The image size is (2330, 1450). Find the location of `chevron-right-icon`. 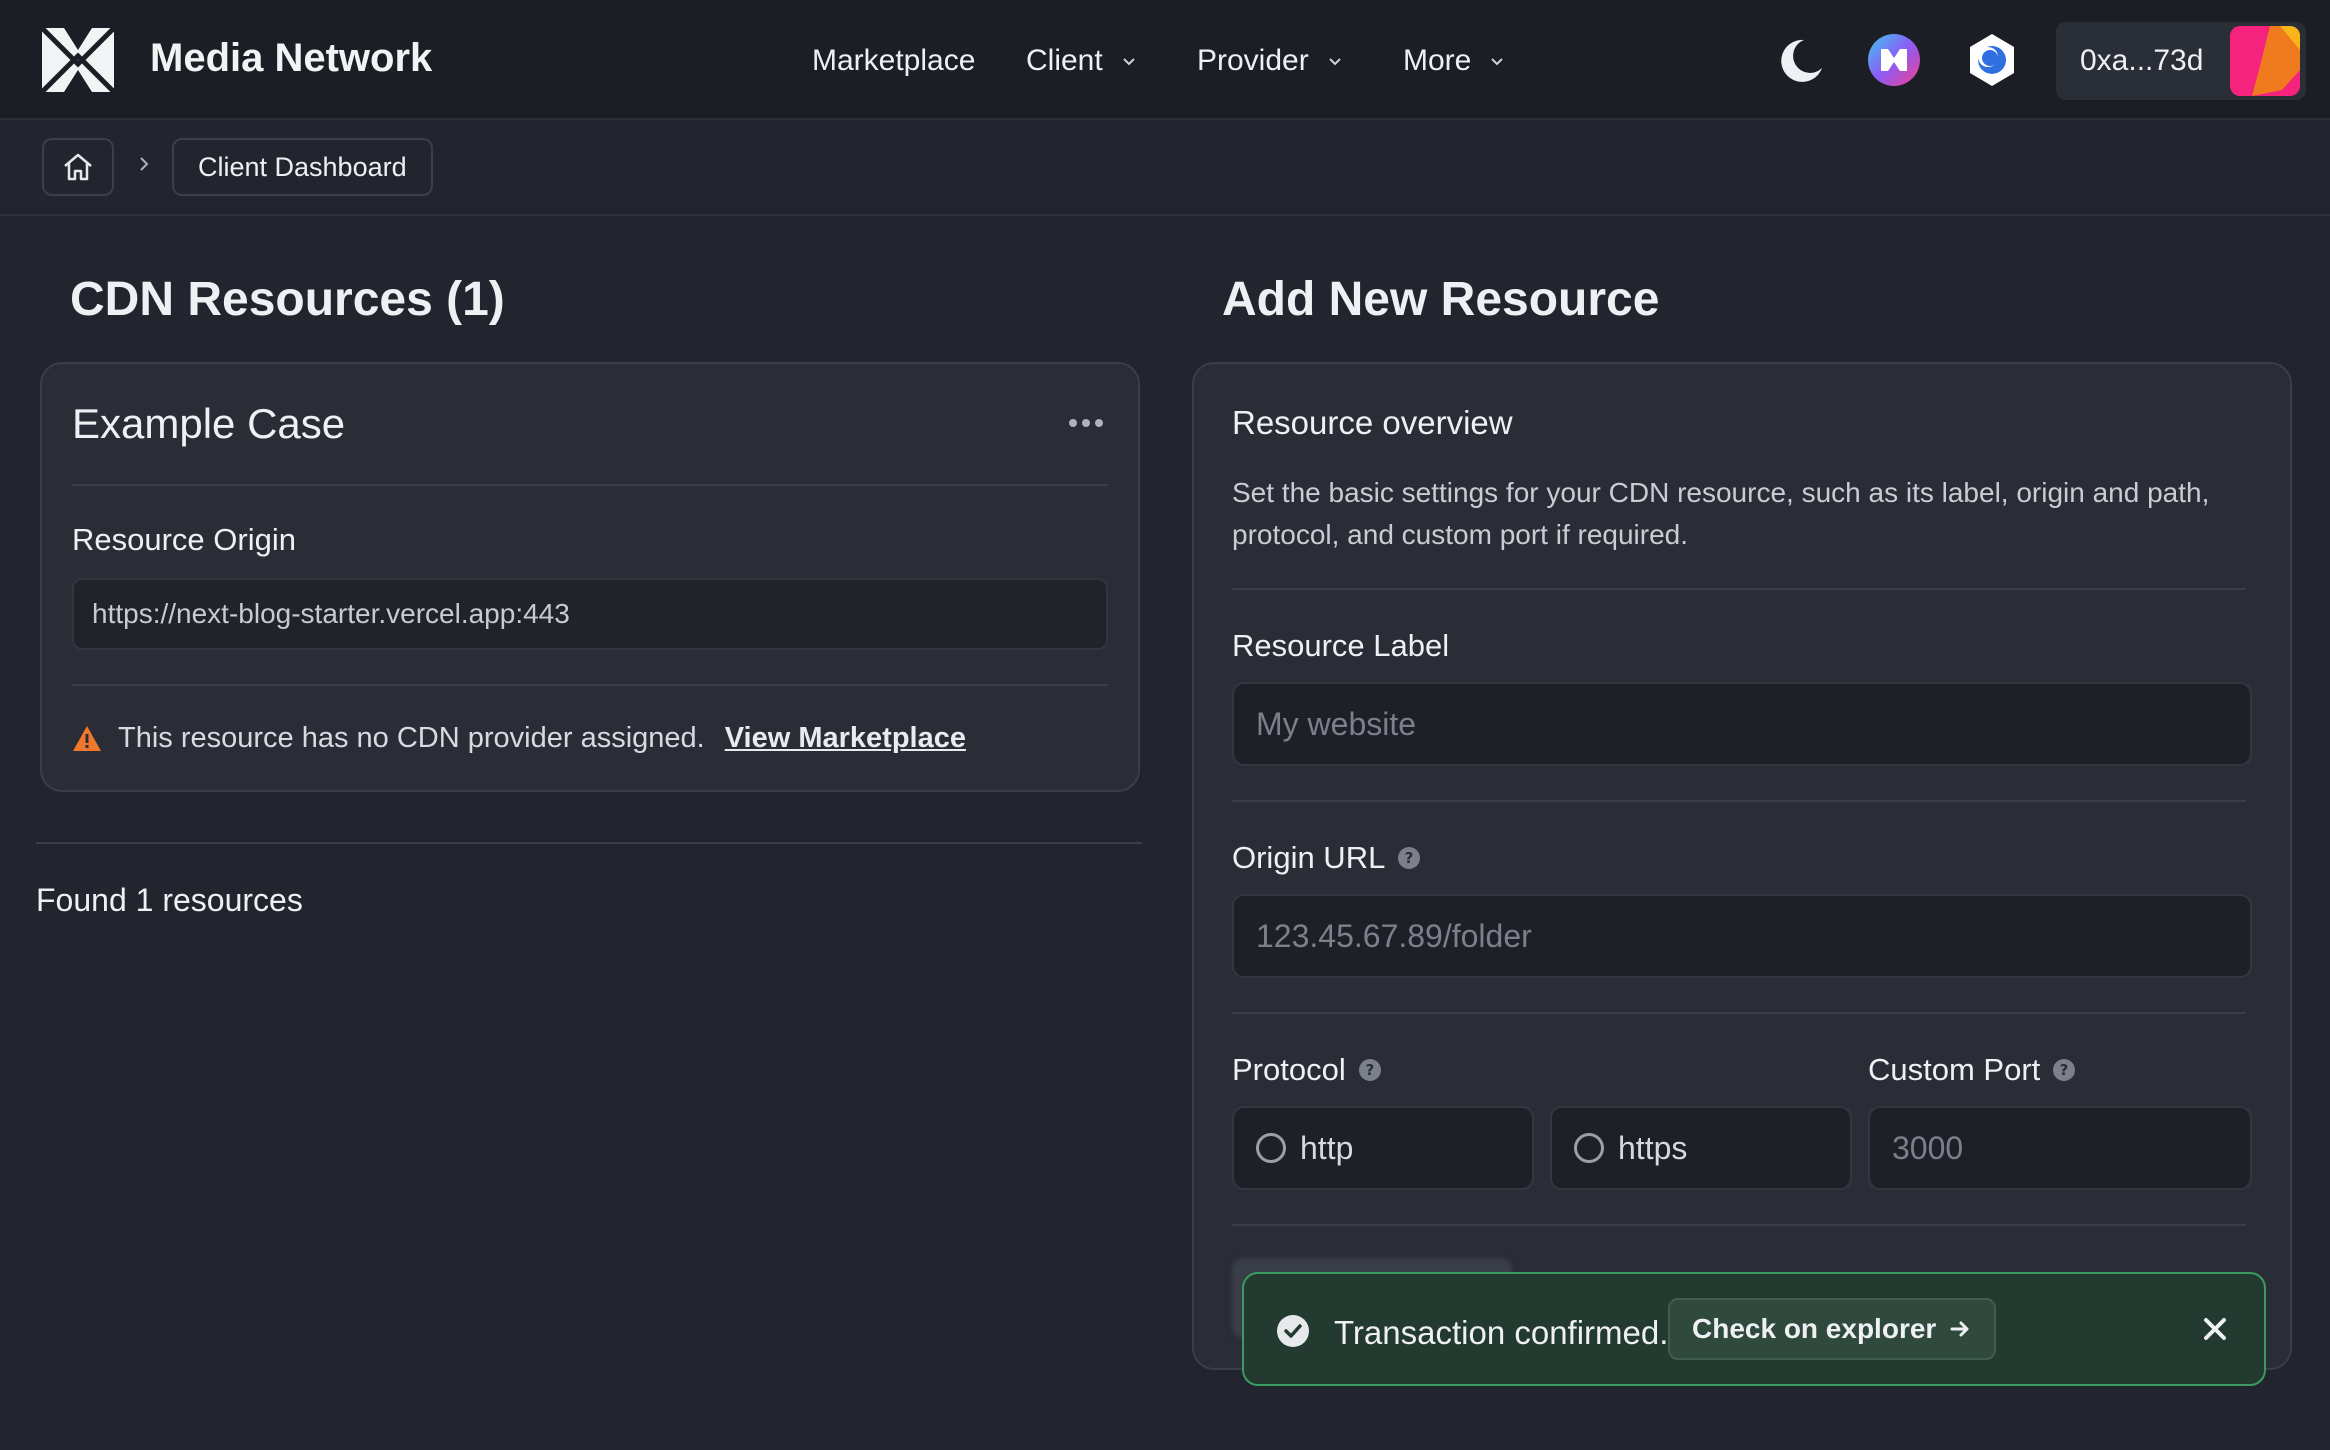

chevron-right-icon is located at coordinates (144, 164).